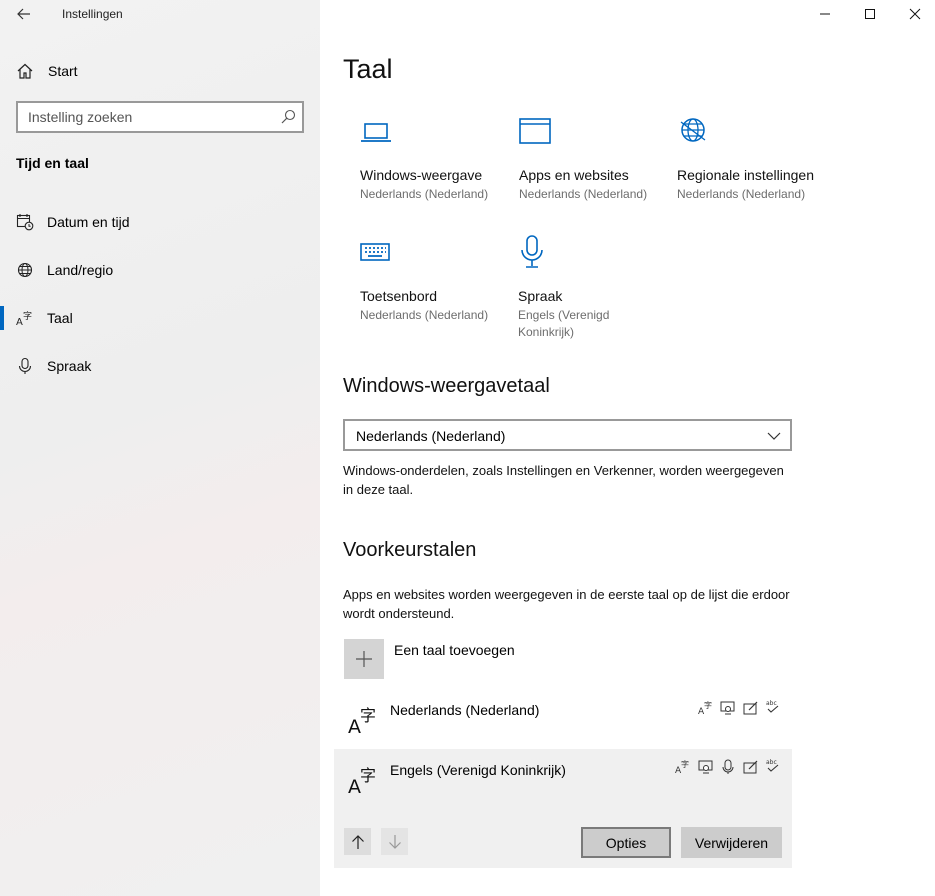  I want to click on page-title: Taal, so click(368, 69).